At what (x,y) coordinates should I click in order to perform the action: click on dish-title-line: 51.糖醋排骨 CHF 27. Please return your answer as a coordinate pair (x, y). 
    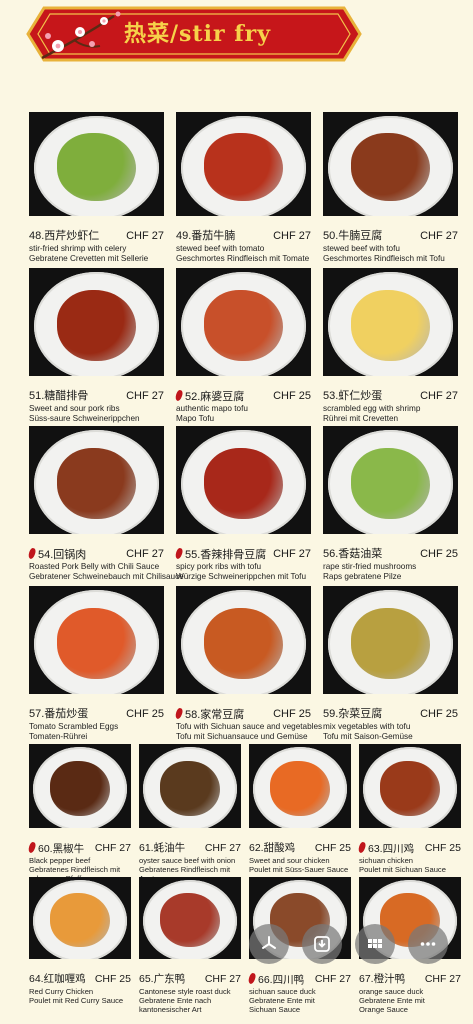
    Looking at the image, I should click on (96, 396).